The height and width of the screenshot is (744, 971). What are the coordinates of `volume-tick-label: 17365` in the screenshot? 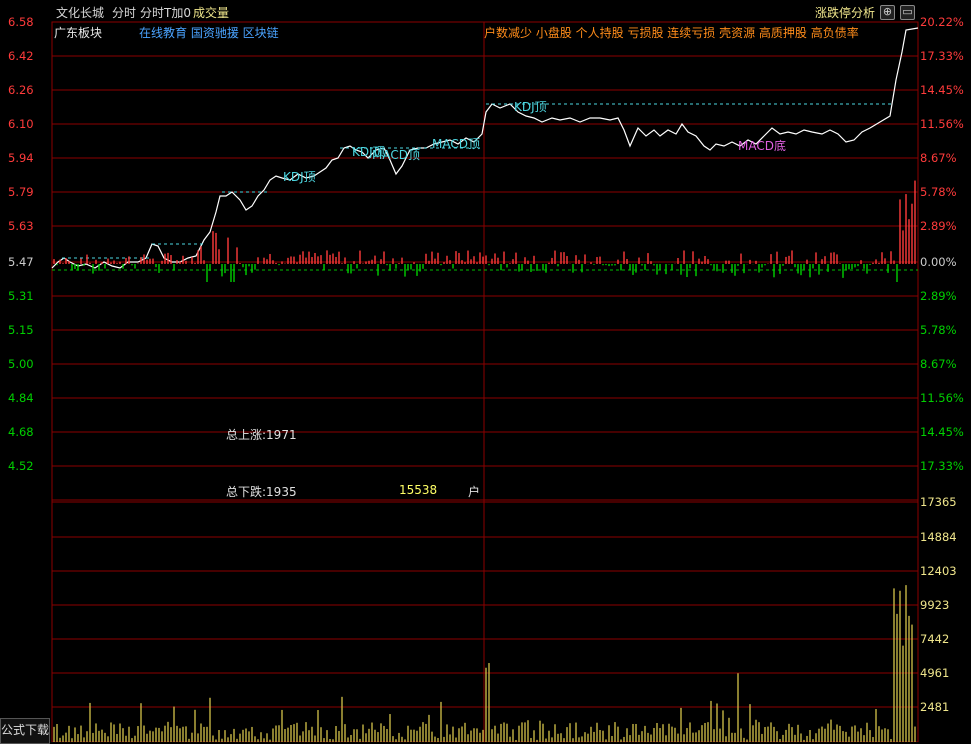 It's located at (938, 502).